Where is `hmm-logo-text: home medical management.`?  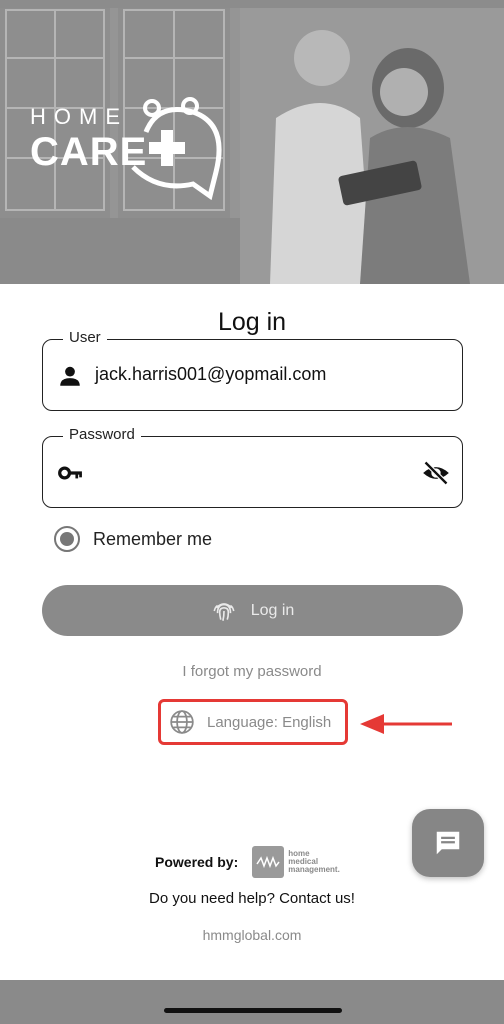 hmm-logo-text: home medical management. is located at coordinates (314, 861).